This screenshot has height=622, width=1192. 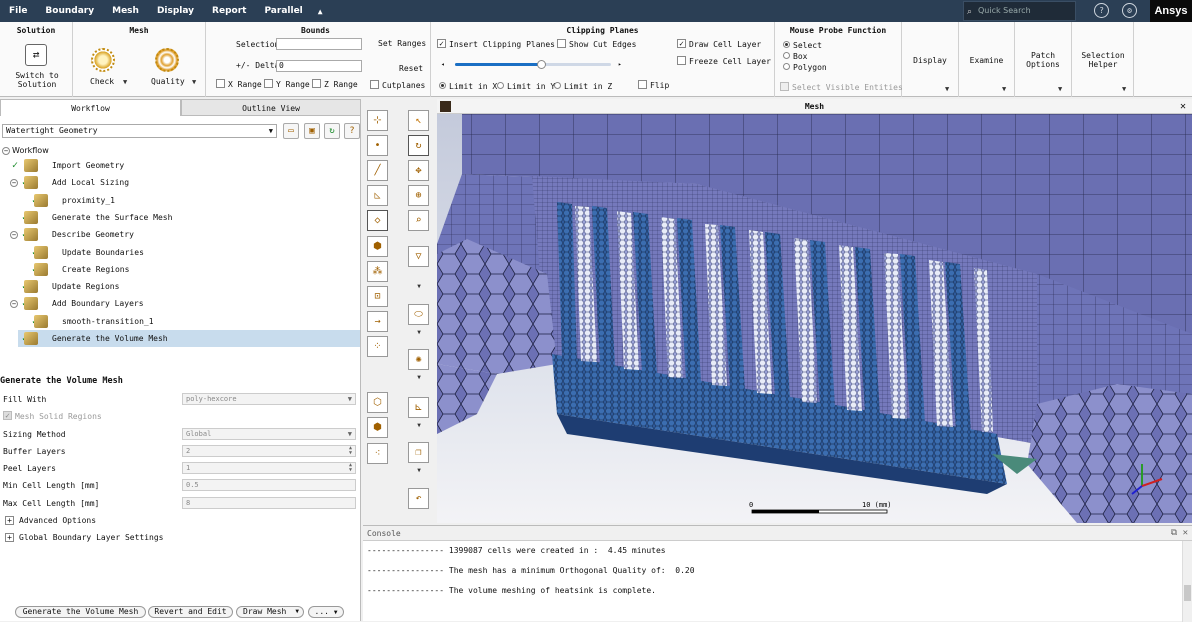 I want to click on freeze-cell-layer-checkbox: Freeze Cell Layer, so click(x=724, y=61).